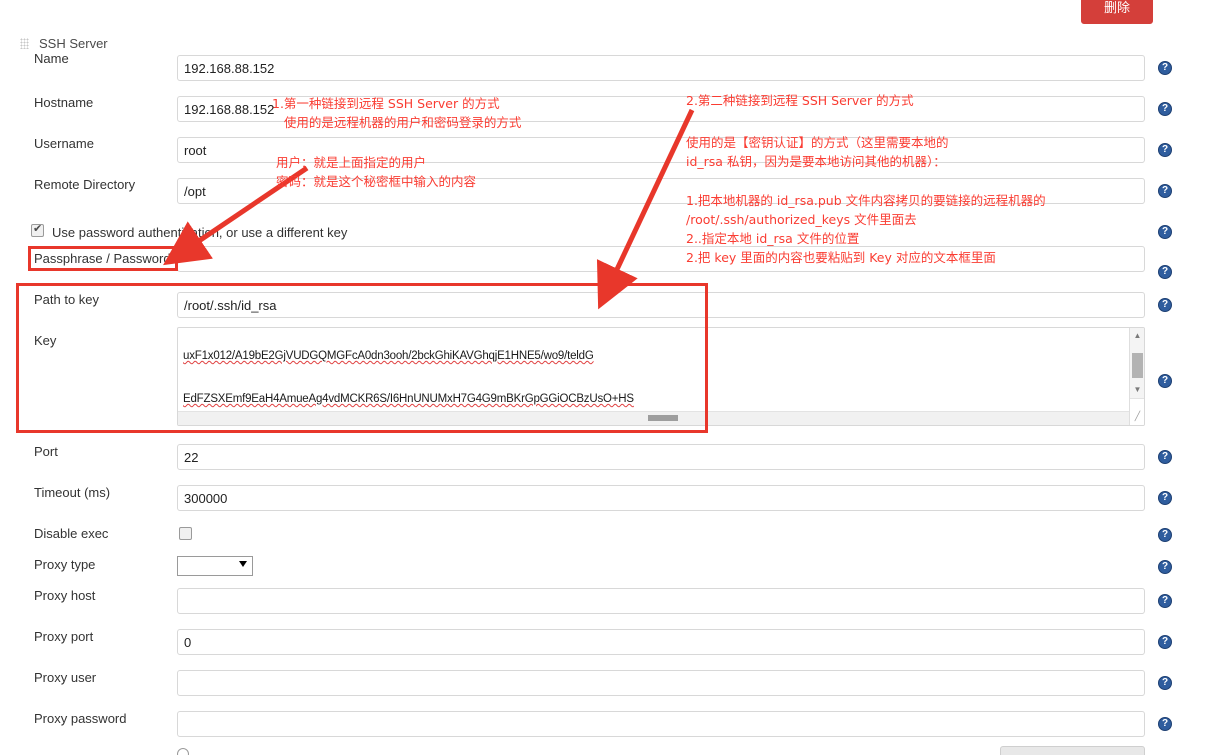 The image size is (1205, 755). Describe the element at coordinates (71, 533) in the screenshot. I see `label-disable-exec: Disable exec` at that location.